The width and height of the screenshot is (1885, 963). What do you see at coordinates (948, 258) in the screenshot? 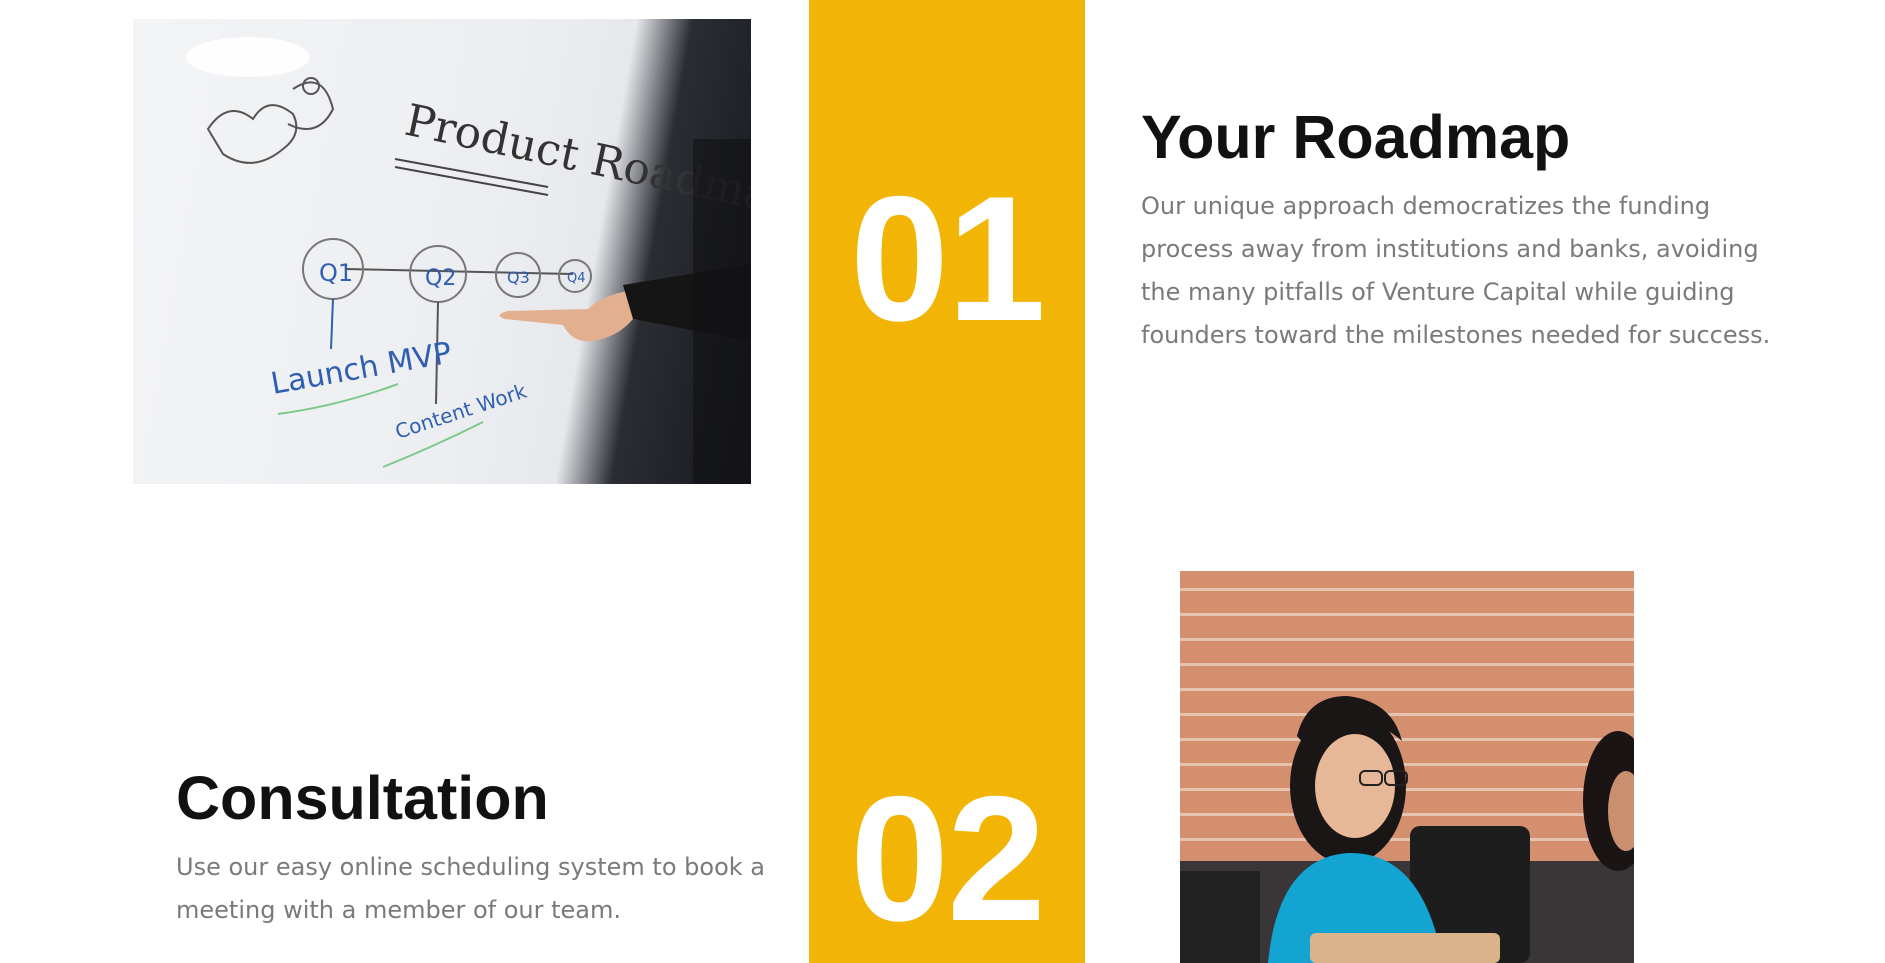
I see `step-number-01: 01` at bounding box center [948, 258].